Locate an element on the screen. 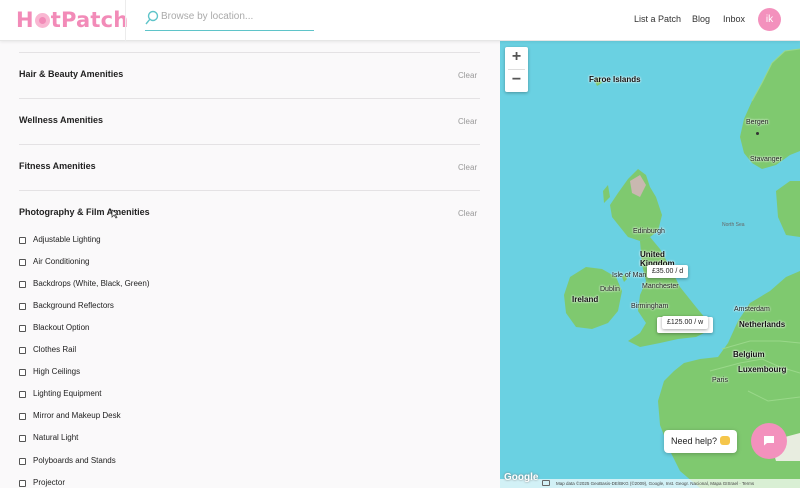 The image size is (800, 488). map-label-amsterdam: Amsterdam is located at coordinates (752, 309).